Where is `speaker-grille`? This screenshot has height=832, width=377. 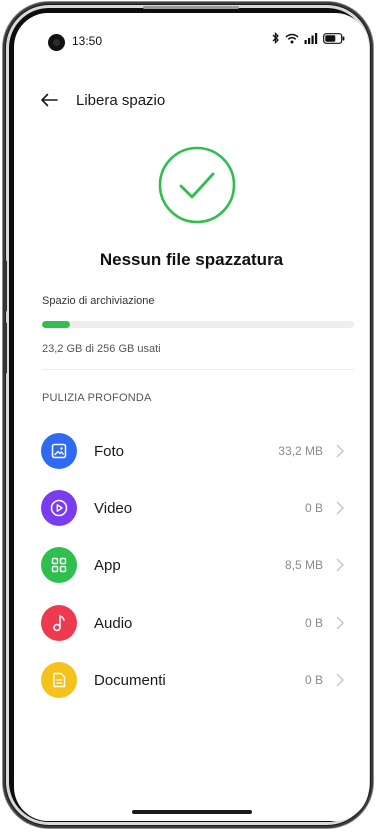
speaker-grille is located at coordinates (191, 7).